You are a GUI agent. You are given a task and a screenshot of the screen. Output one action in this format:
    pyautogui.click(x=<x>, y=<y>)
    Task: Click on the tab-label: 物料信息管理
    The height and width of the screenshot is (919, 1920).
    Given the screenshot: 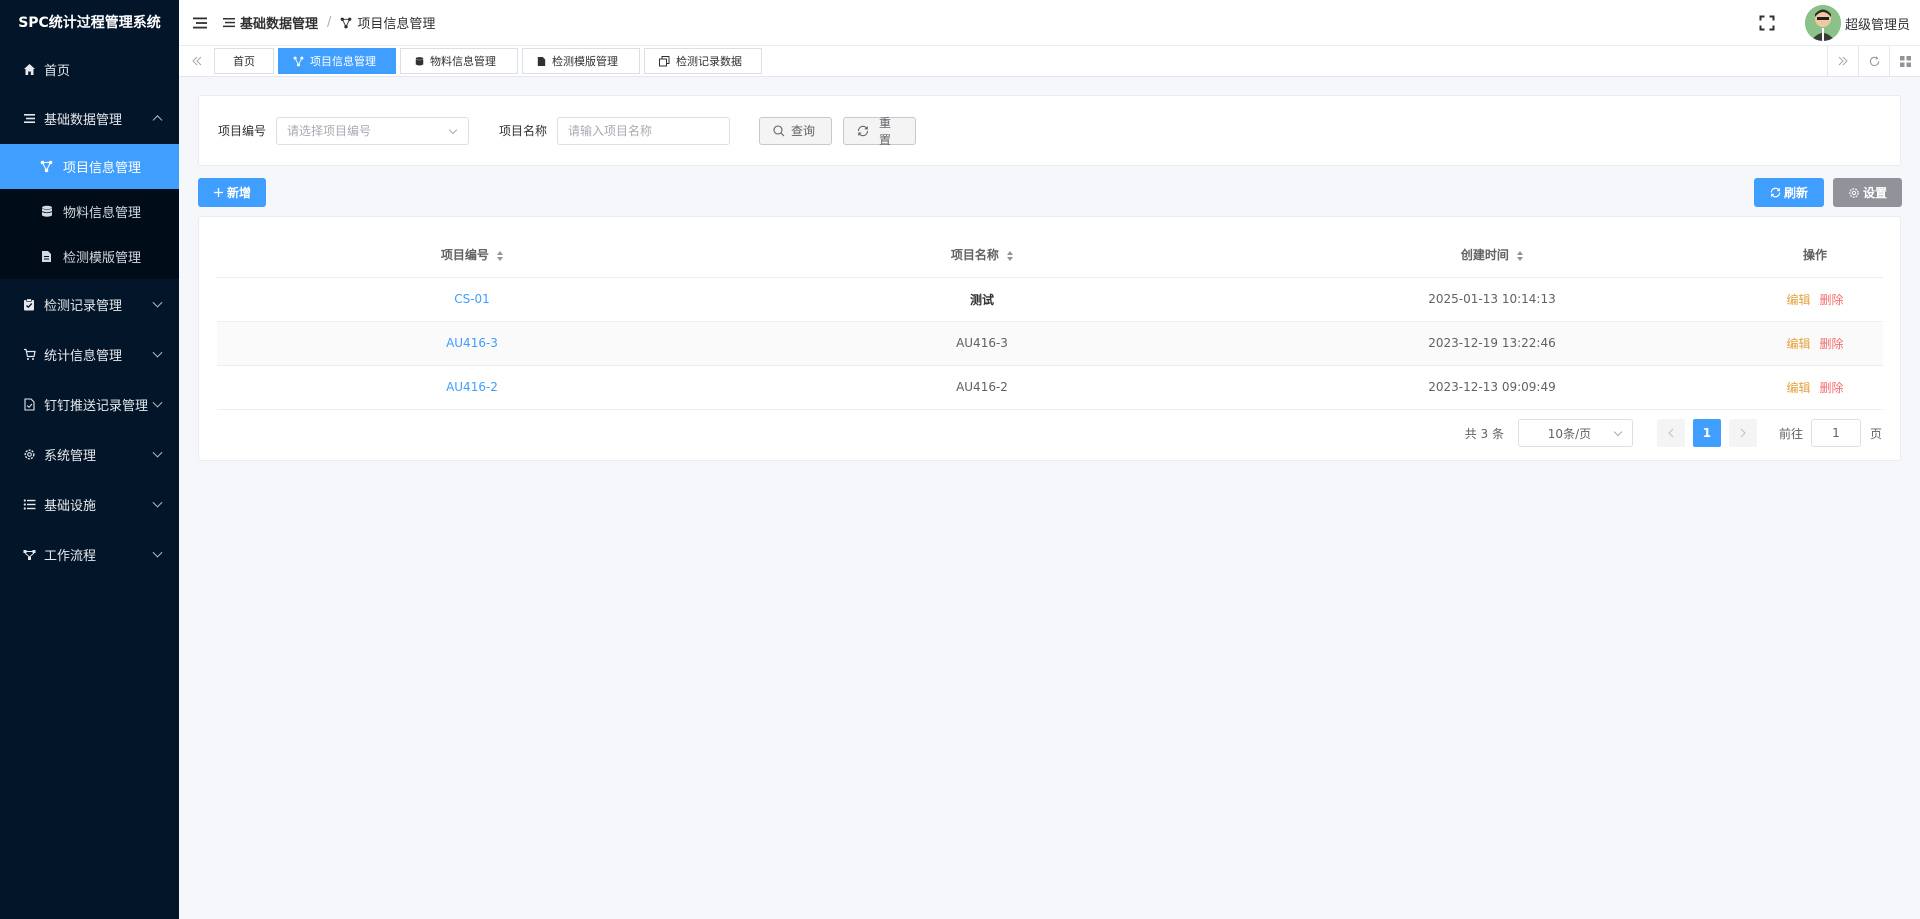 What is the action you would take?
    pyautogui.click(x=463, y=61)
    